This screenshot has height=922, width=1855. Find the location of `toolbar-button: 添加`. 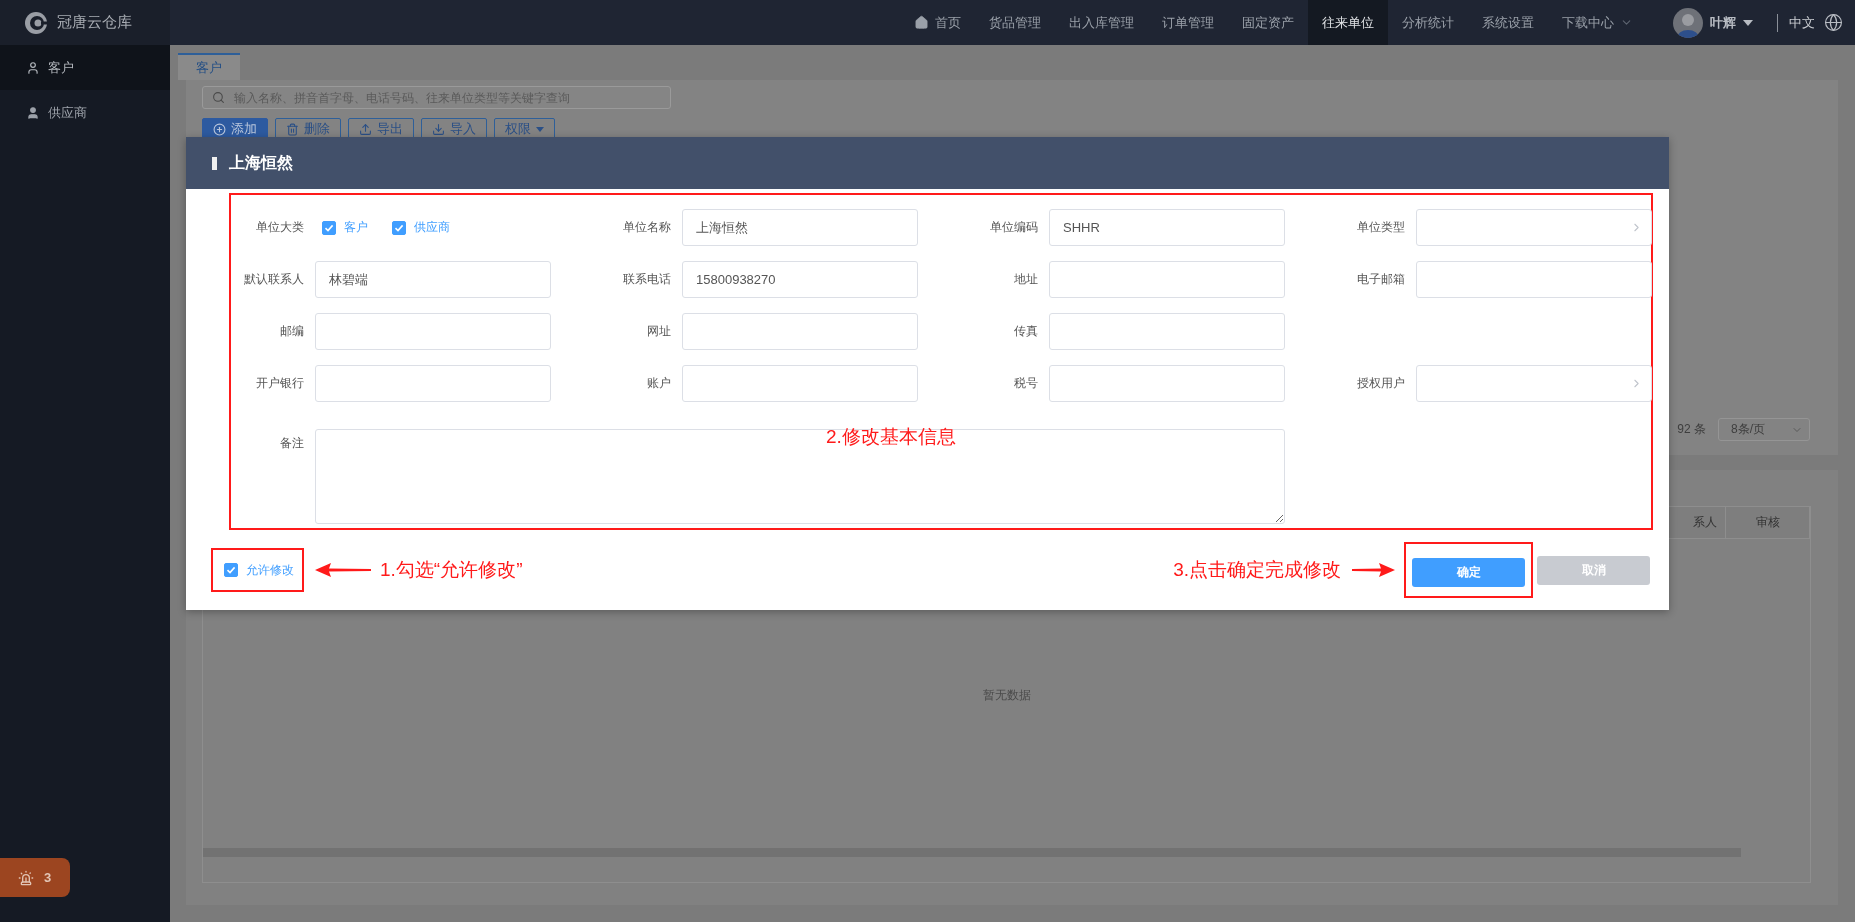

toolbar-button: 添加 is located at coordinates (235, 129).